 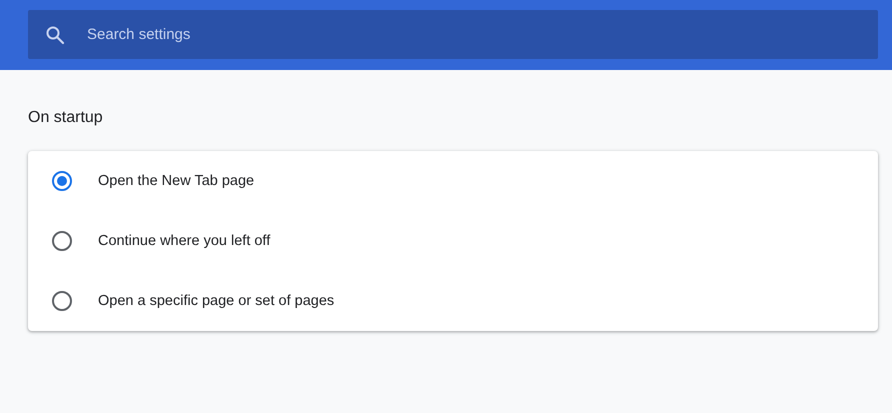 I want to click on search-input: Search settings, so click(x=481, y=34).